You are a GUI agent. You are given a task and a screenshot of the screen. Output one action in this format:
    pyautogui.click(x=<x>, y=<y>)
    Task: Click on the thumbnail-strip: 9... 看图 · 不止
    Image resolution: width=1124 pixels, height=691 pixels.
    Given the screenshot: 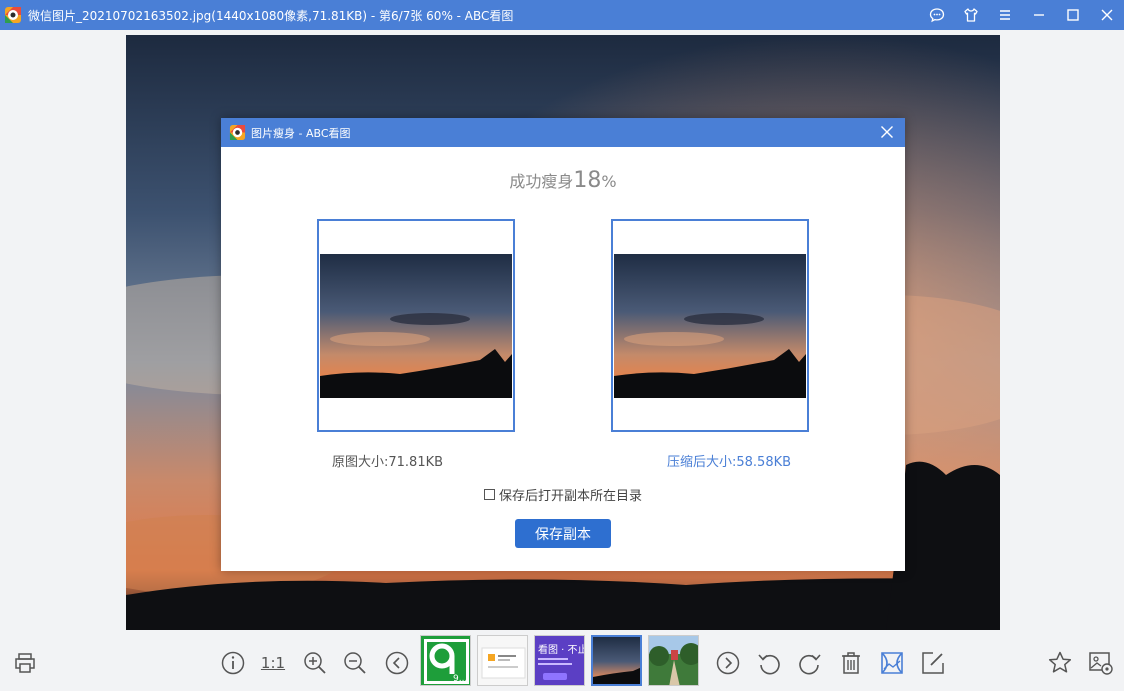 What is the action you would take?
    pyautogui.click(x=559, y=661)
    